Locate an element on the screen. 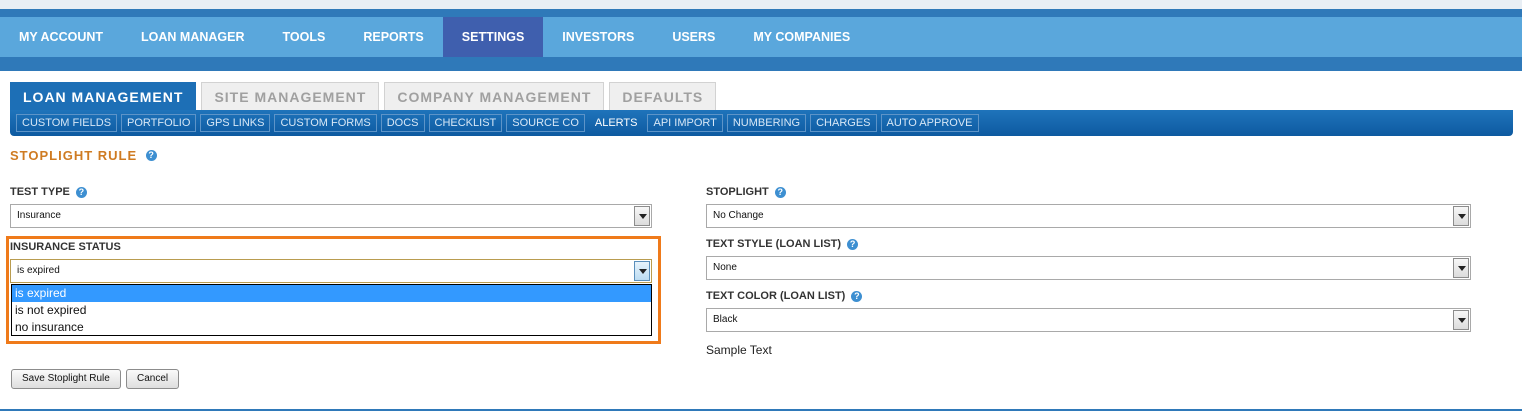 Image resolution: width=1522 pixels, height=411 pixels. text-style-select: None is located at coordinates (1088, 268).